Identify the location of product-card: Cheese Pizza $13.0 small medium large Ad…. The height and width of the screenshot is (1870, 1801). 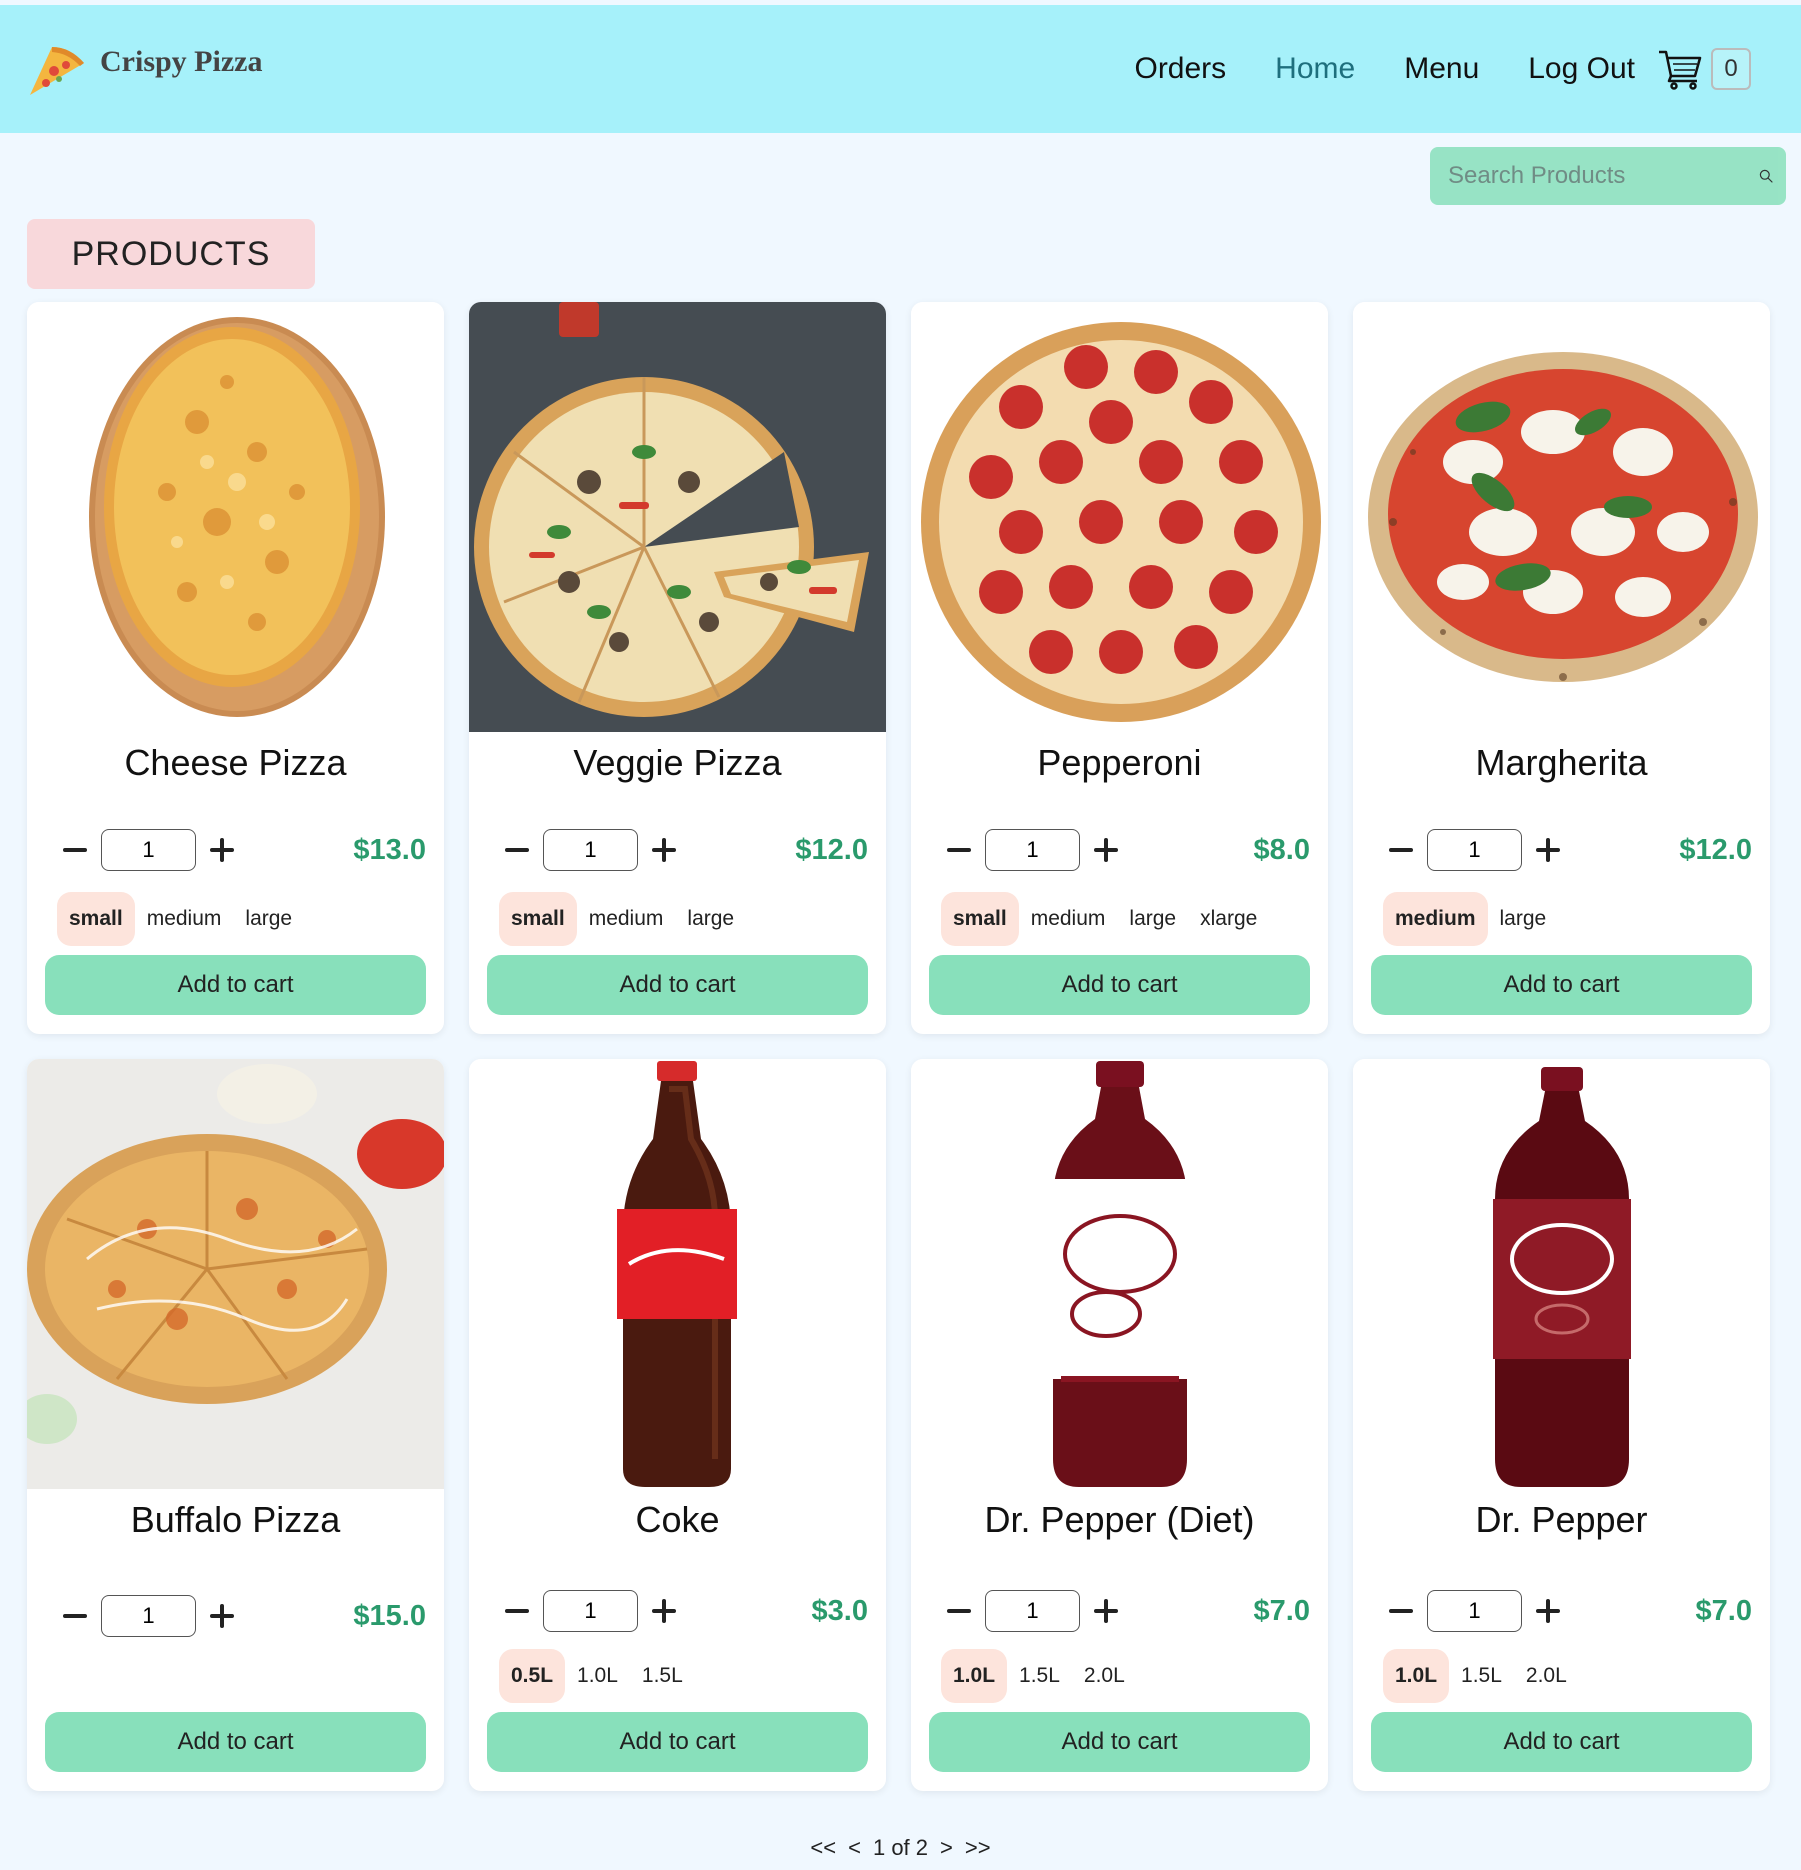
(235, 668).